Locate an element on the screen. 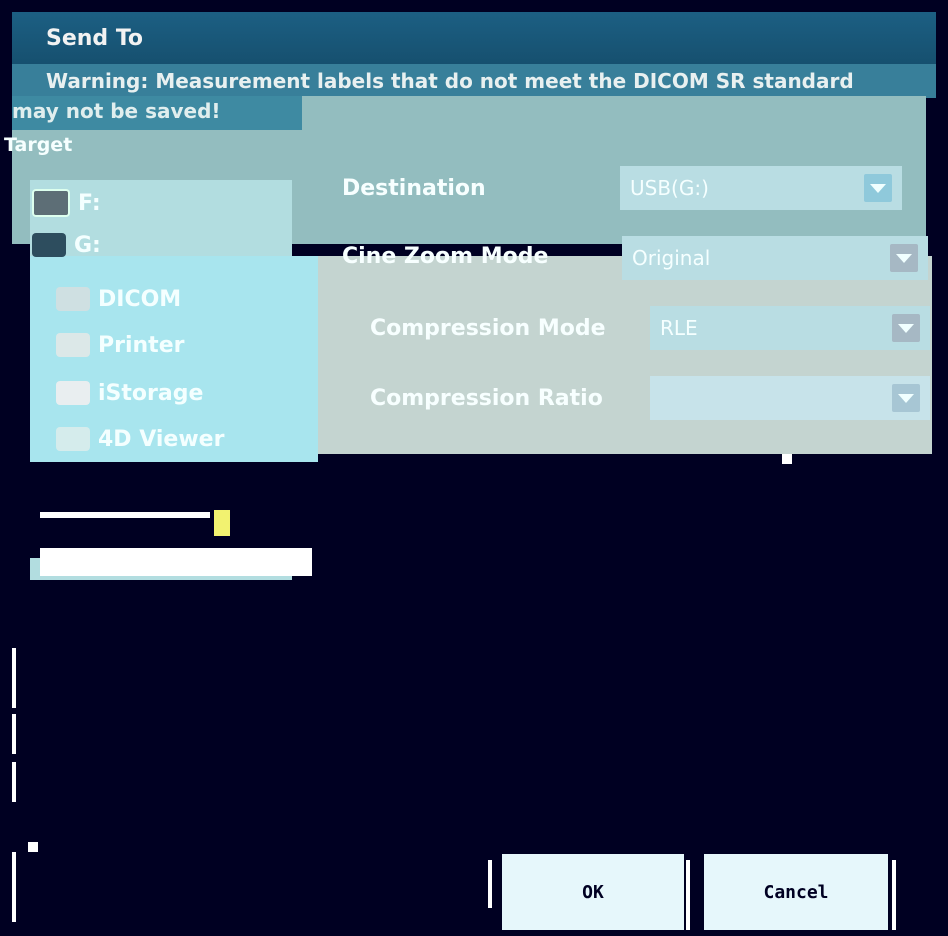 The image size is (948, 936). usb-drive-icon is located at coordinates (49, 245).